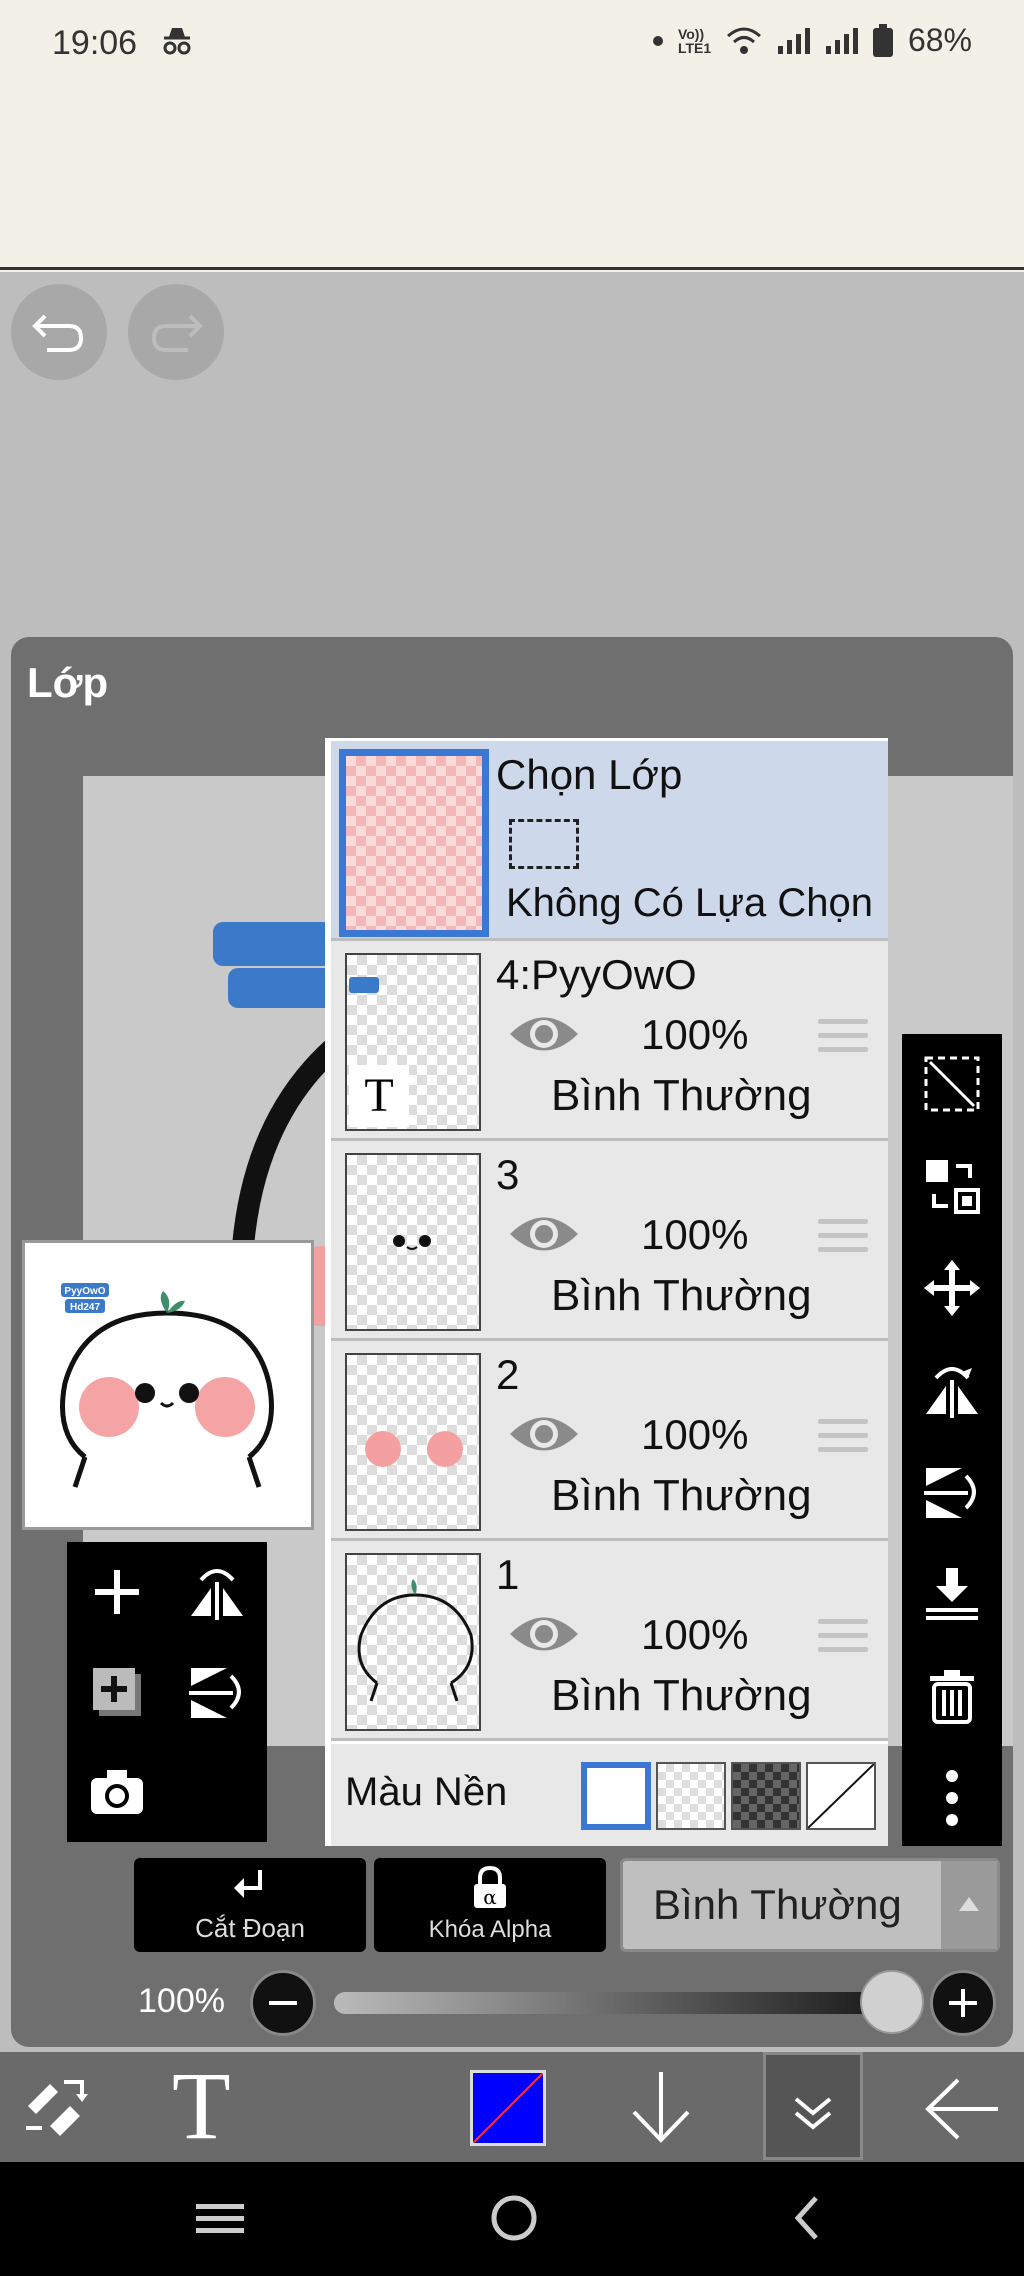 The width and height of the screenshot is (1024, 2276). I want to click on blend-mode-dropdown, so click(969, 1905).